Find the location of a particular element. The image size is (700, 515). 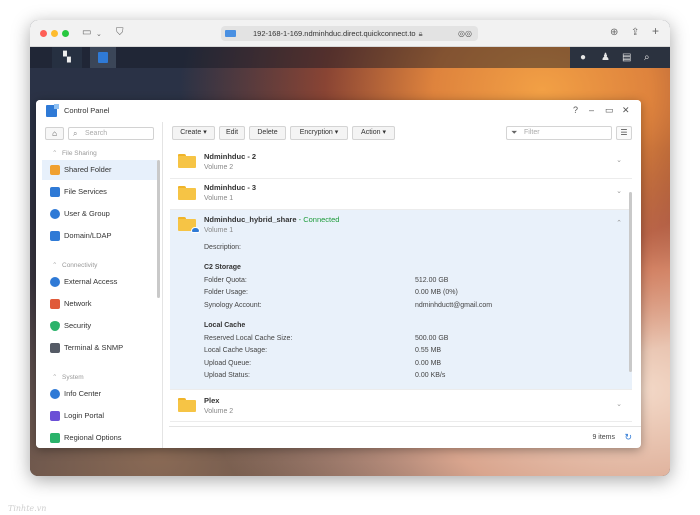

control-panel-header: Control Panel ? – ▭ ✕ is located at coordinates (338, 111).